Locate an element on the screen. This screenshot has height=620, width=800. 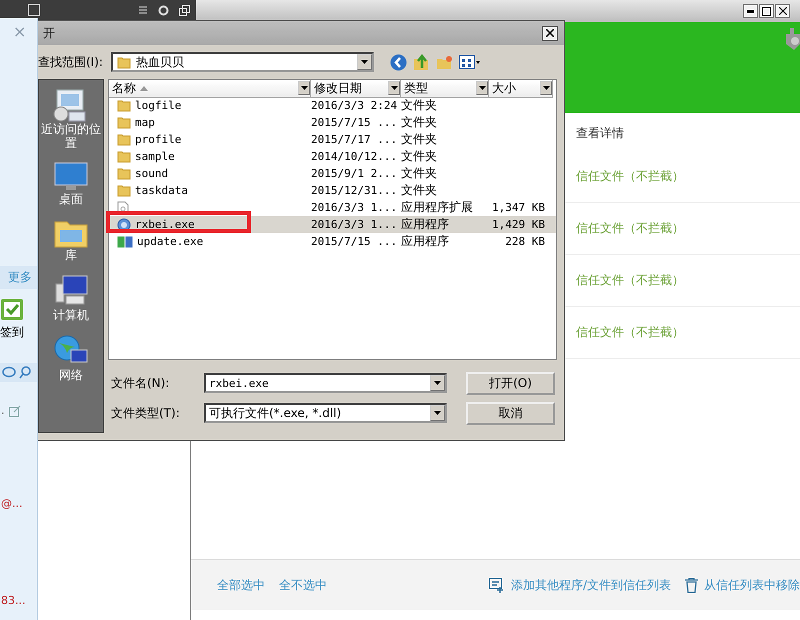
file-row: update.exe 2015/7/15 ... 应用程序 228 KB is located at coordinates (332, 241).